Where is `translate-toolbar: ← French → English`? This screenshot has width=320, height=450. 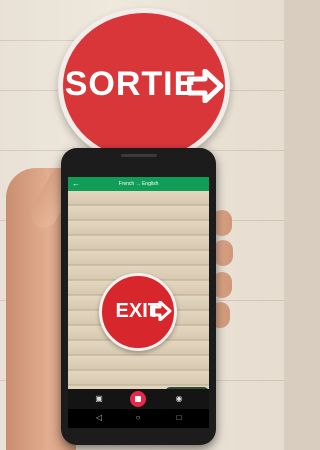 translate-toolbar: ← French → English is located at coordinates (138, 184).